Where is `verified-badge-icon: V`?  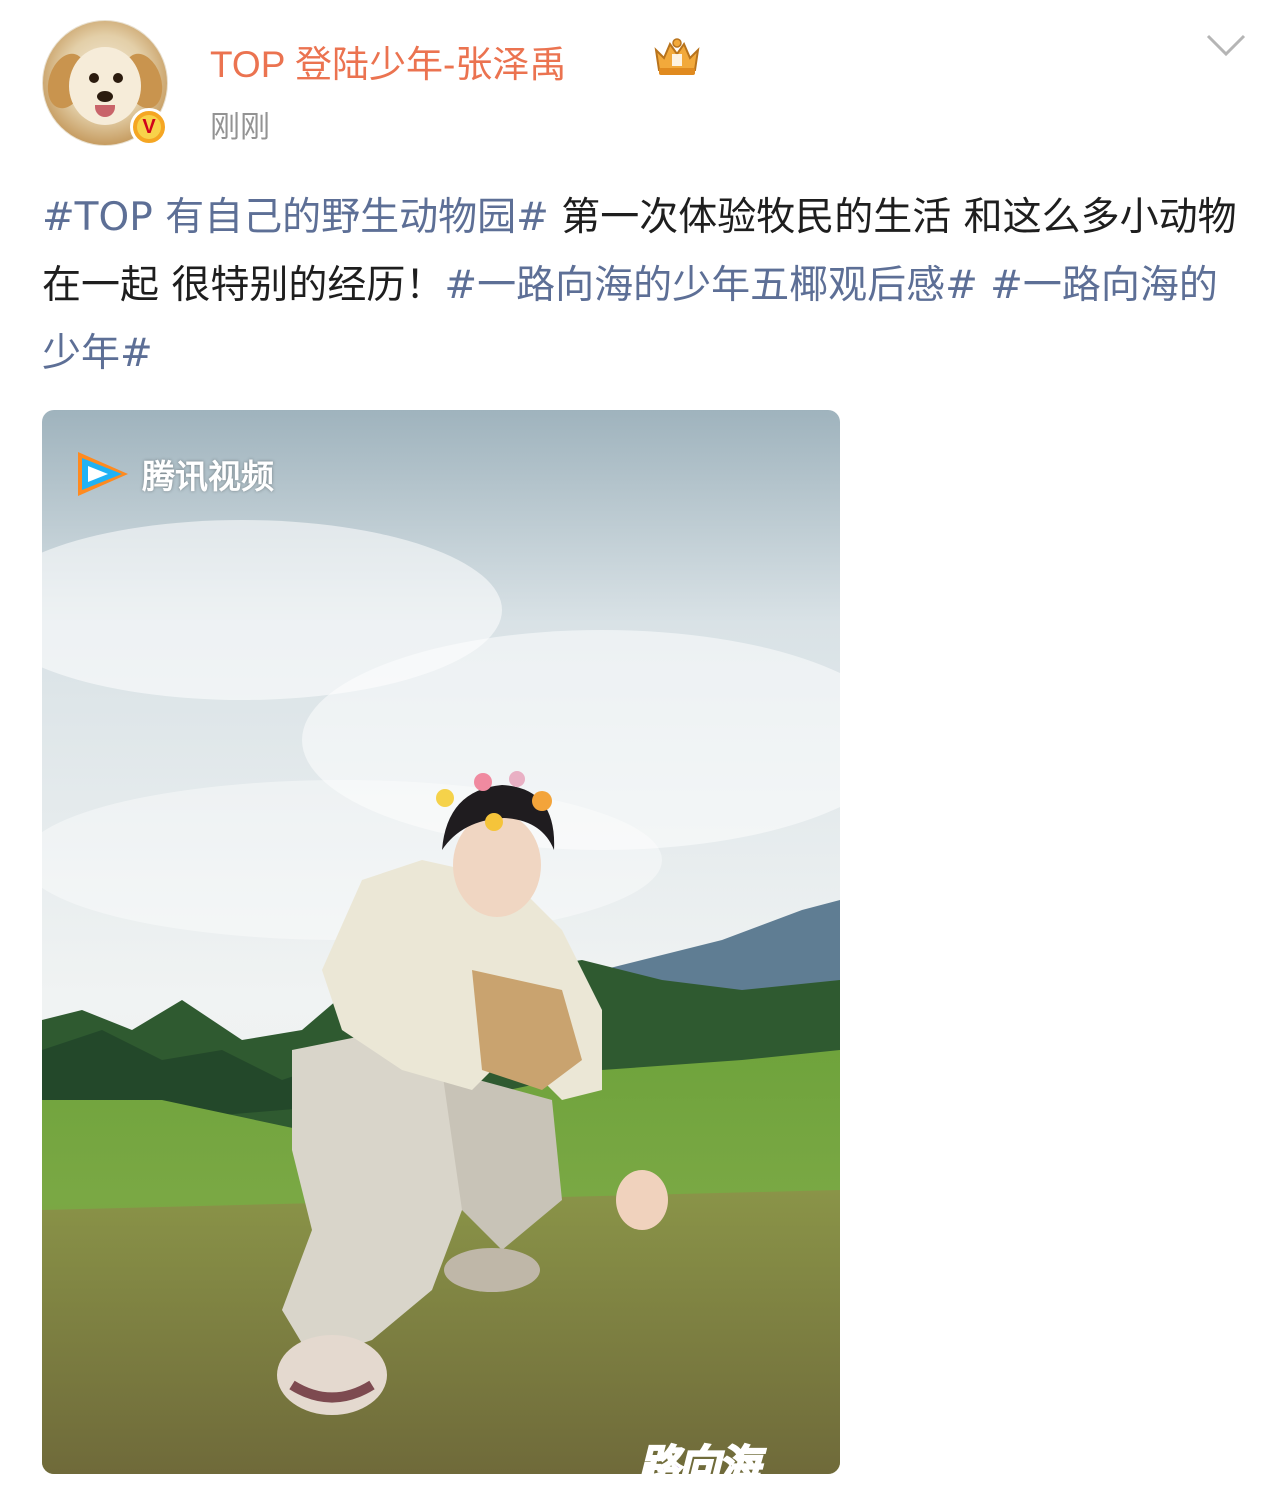 verified-badge-icon: V is located at coordinates (149, 127).